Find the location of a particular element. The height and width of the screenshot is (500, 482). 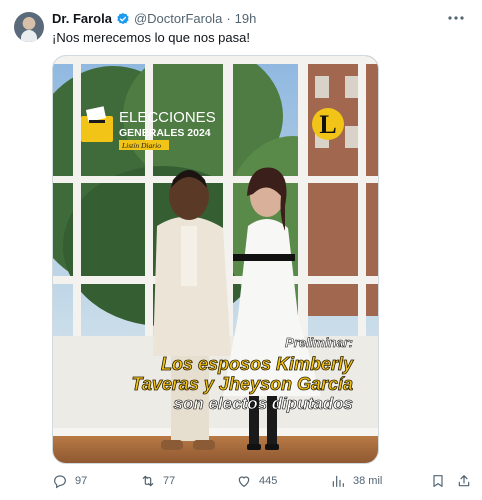

like-button: 445 is located at coordinates (256, 481).